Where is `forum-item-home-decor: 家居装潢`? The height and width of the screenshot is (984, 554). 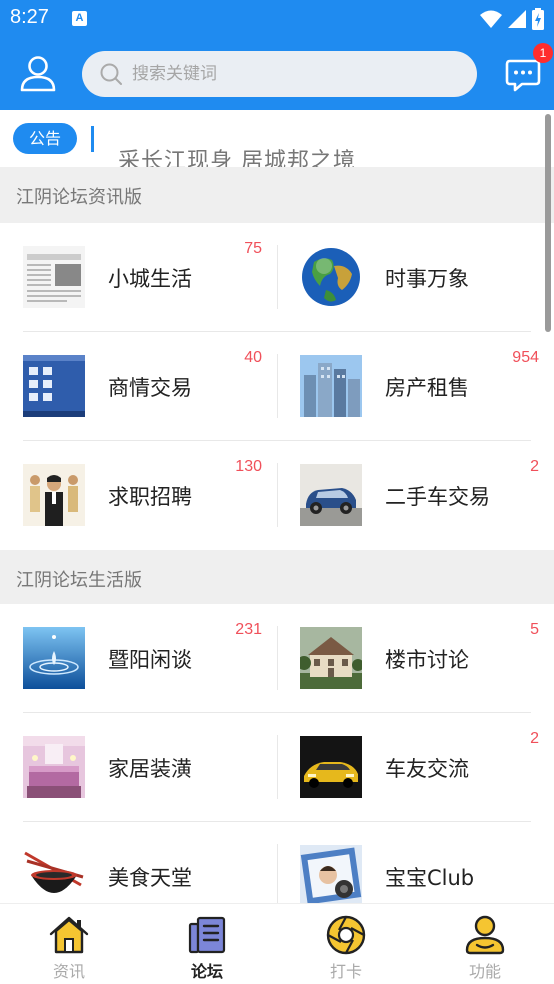 forum-item-home-decor: 家居装潢 is located at coordinates (138, 767).